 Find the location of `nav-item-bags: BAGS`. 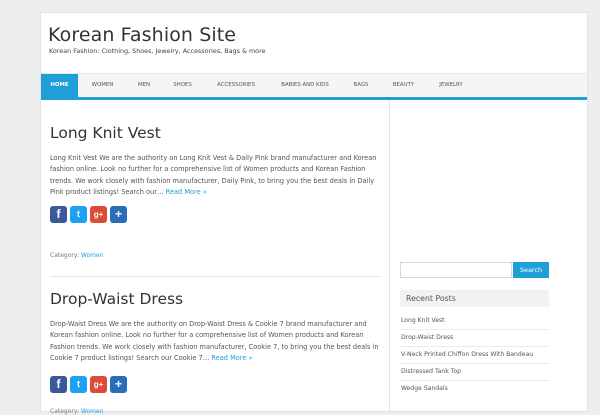

nav-item-bags: BAGS is located at coordinates (361, 85).